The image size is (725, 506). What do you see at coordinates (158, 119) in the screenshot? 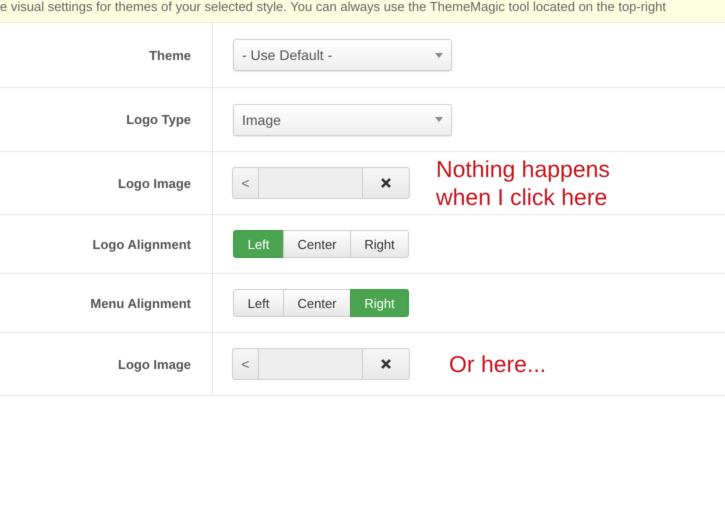
I see `field-label: Logo Type` at bounding box center [158, 119].